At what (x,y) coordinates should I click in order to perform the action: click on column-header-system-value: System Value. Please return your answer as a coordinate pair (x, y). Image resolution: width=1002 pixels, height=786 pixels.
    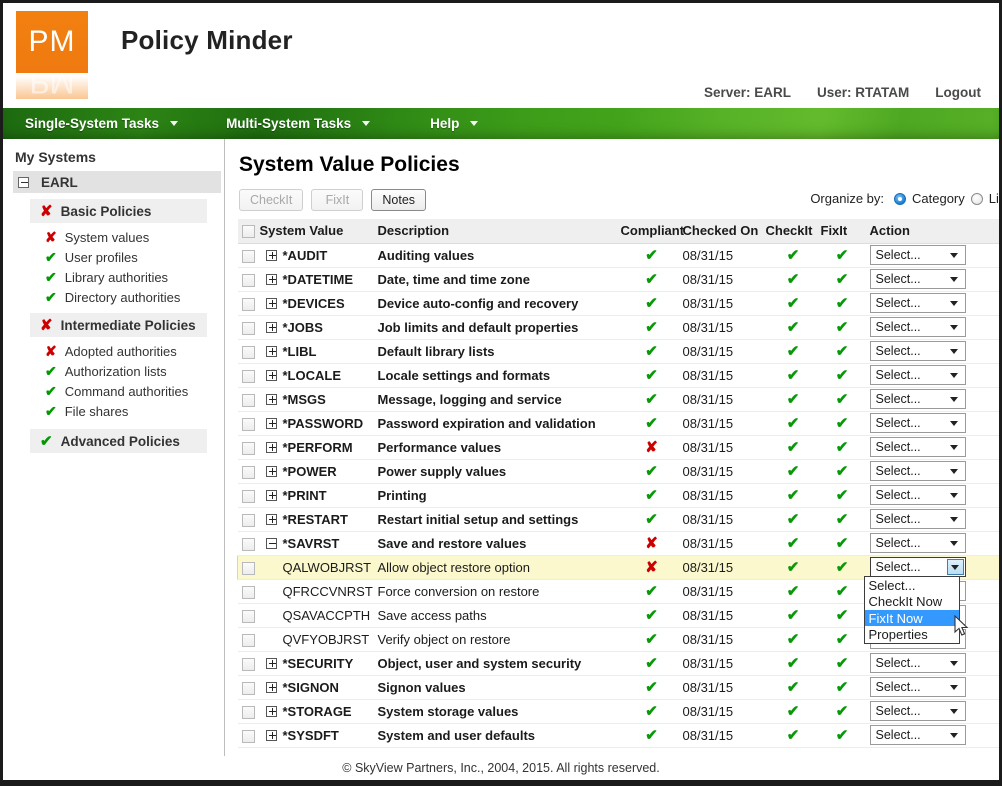
    Looking at the image, I should click on (318, 231).